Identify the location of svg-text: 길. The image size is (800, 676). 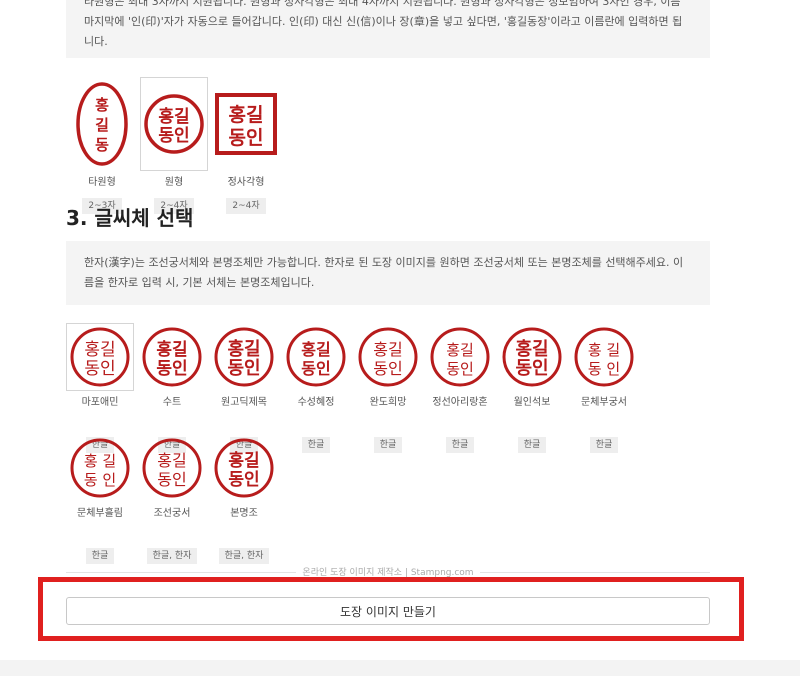
(102, 125).